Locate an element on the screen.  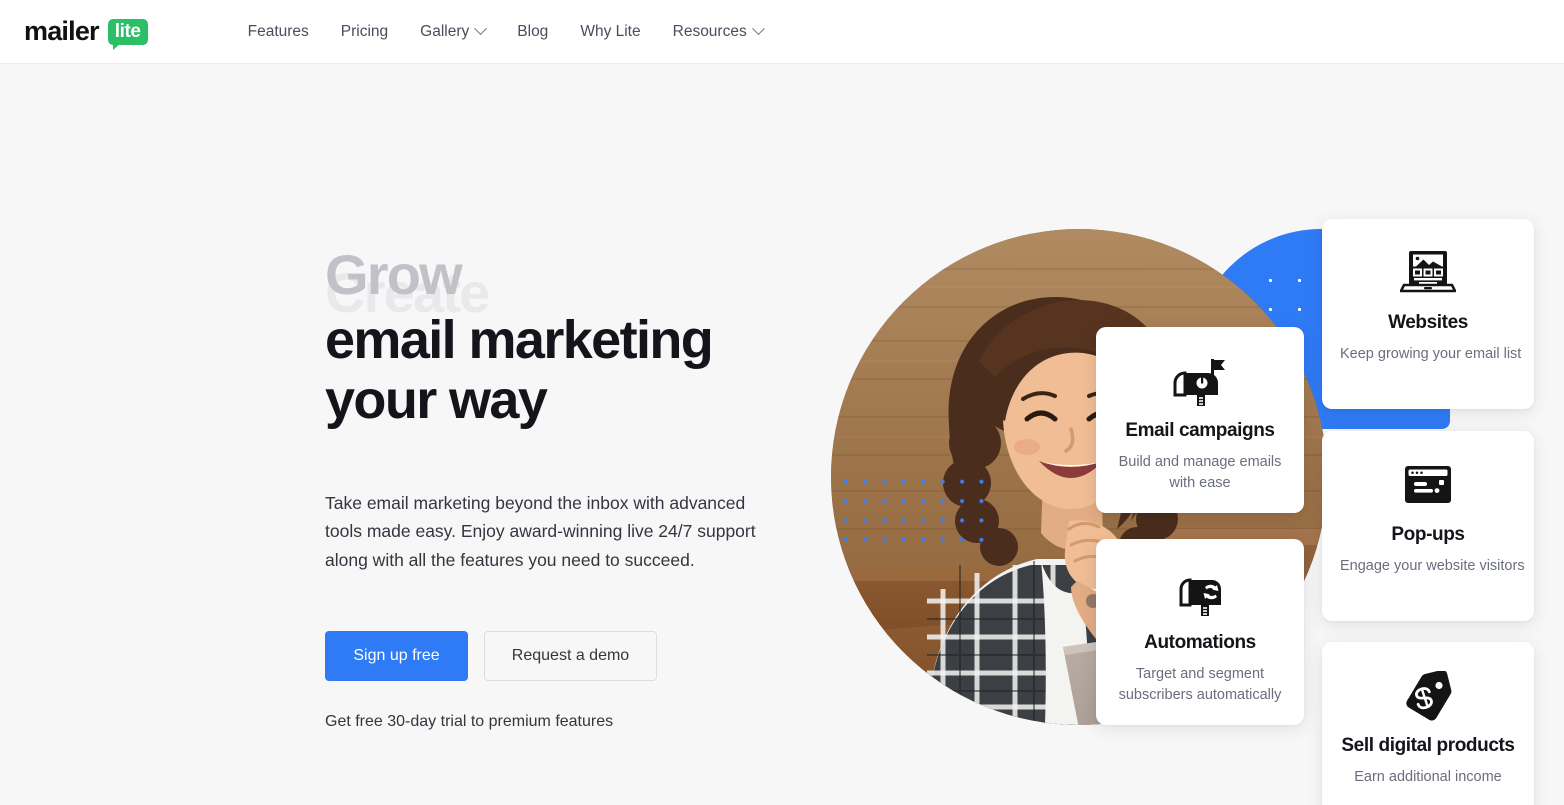
card-description: Build and manage emails with ease is located at coordinates (1200, 473).